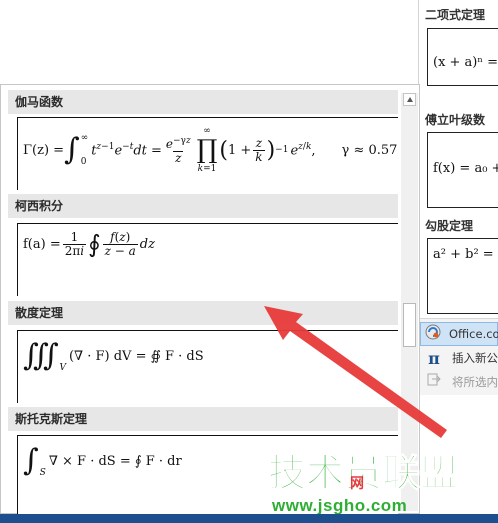  What do you see at coordinates (473, 334) in the screenshot?
I see `menu-label: Office.com` at bounding box center [473, 334].